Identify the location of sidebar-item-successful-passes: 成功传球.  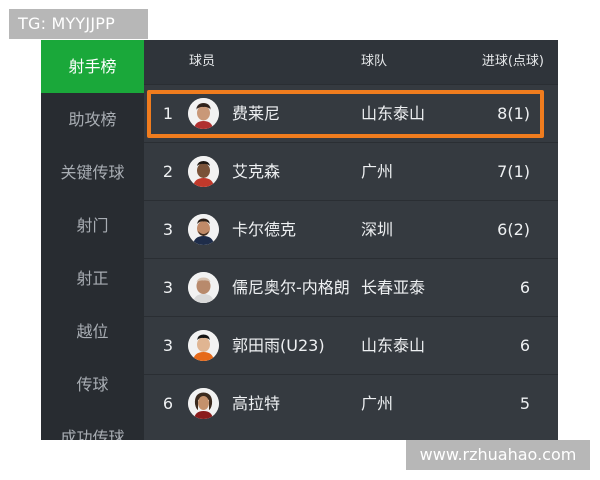
(92, 425).